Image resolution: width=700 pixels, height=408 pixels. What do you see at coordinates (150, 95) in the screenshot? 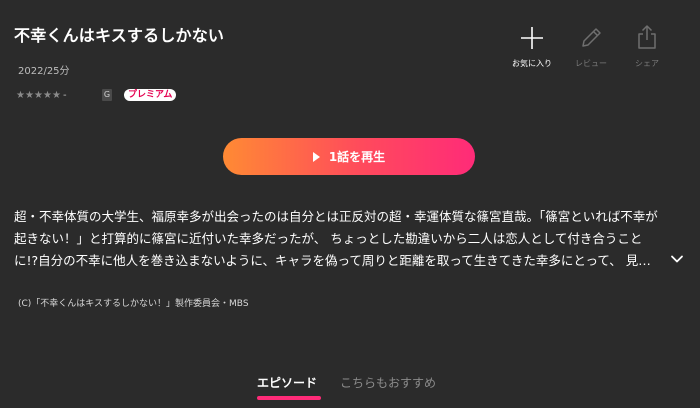
I see `premium-badge: プレミアム` at bounding box center [150, 95].